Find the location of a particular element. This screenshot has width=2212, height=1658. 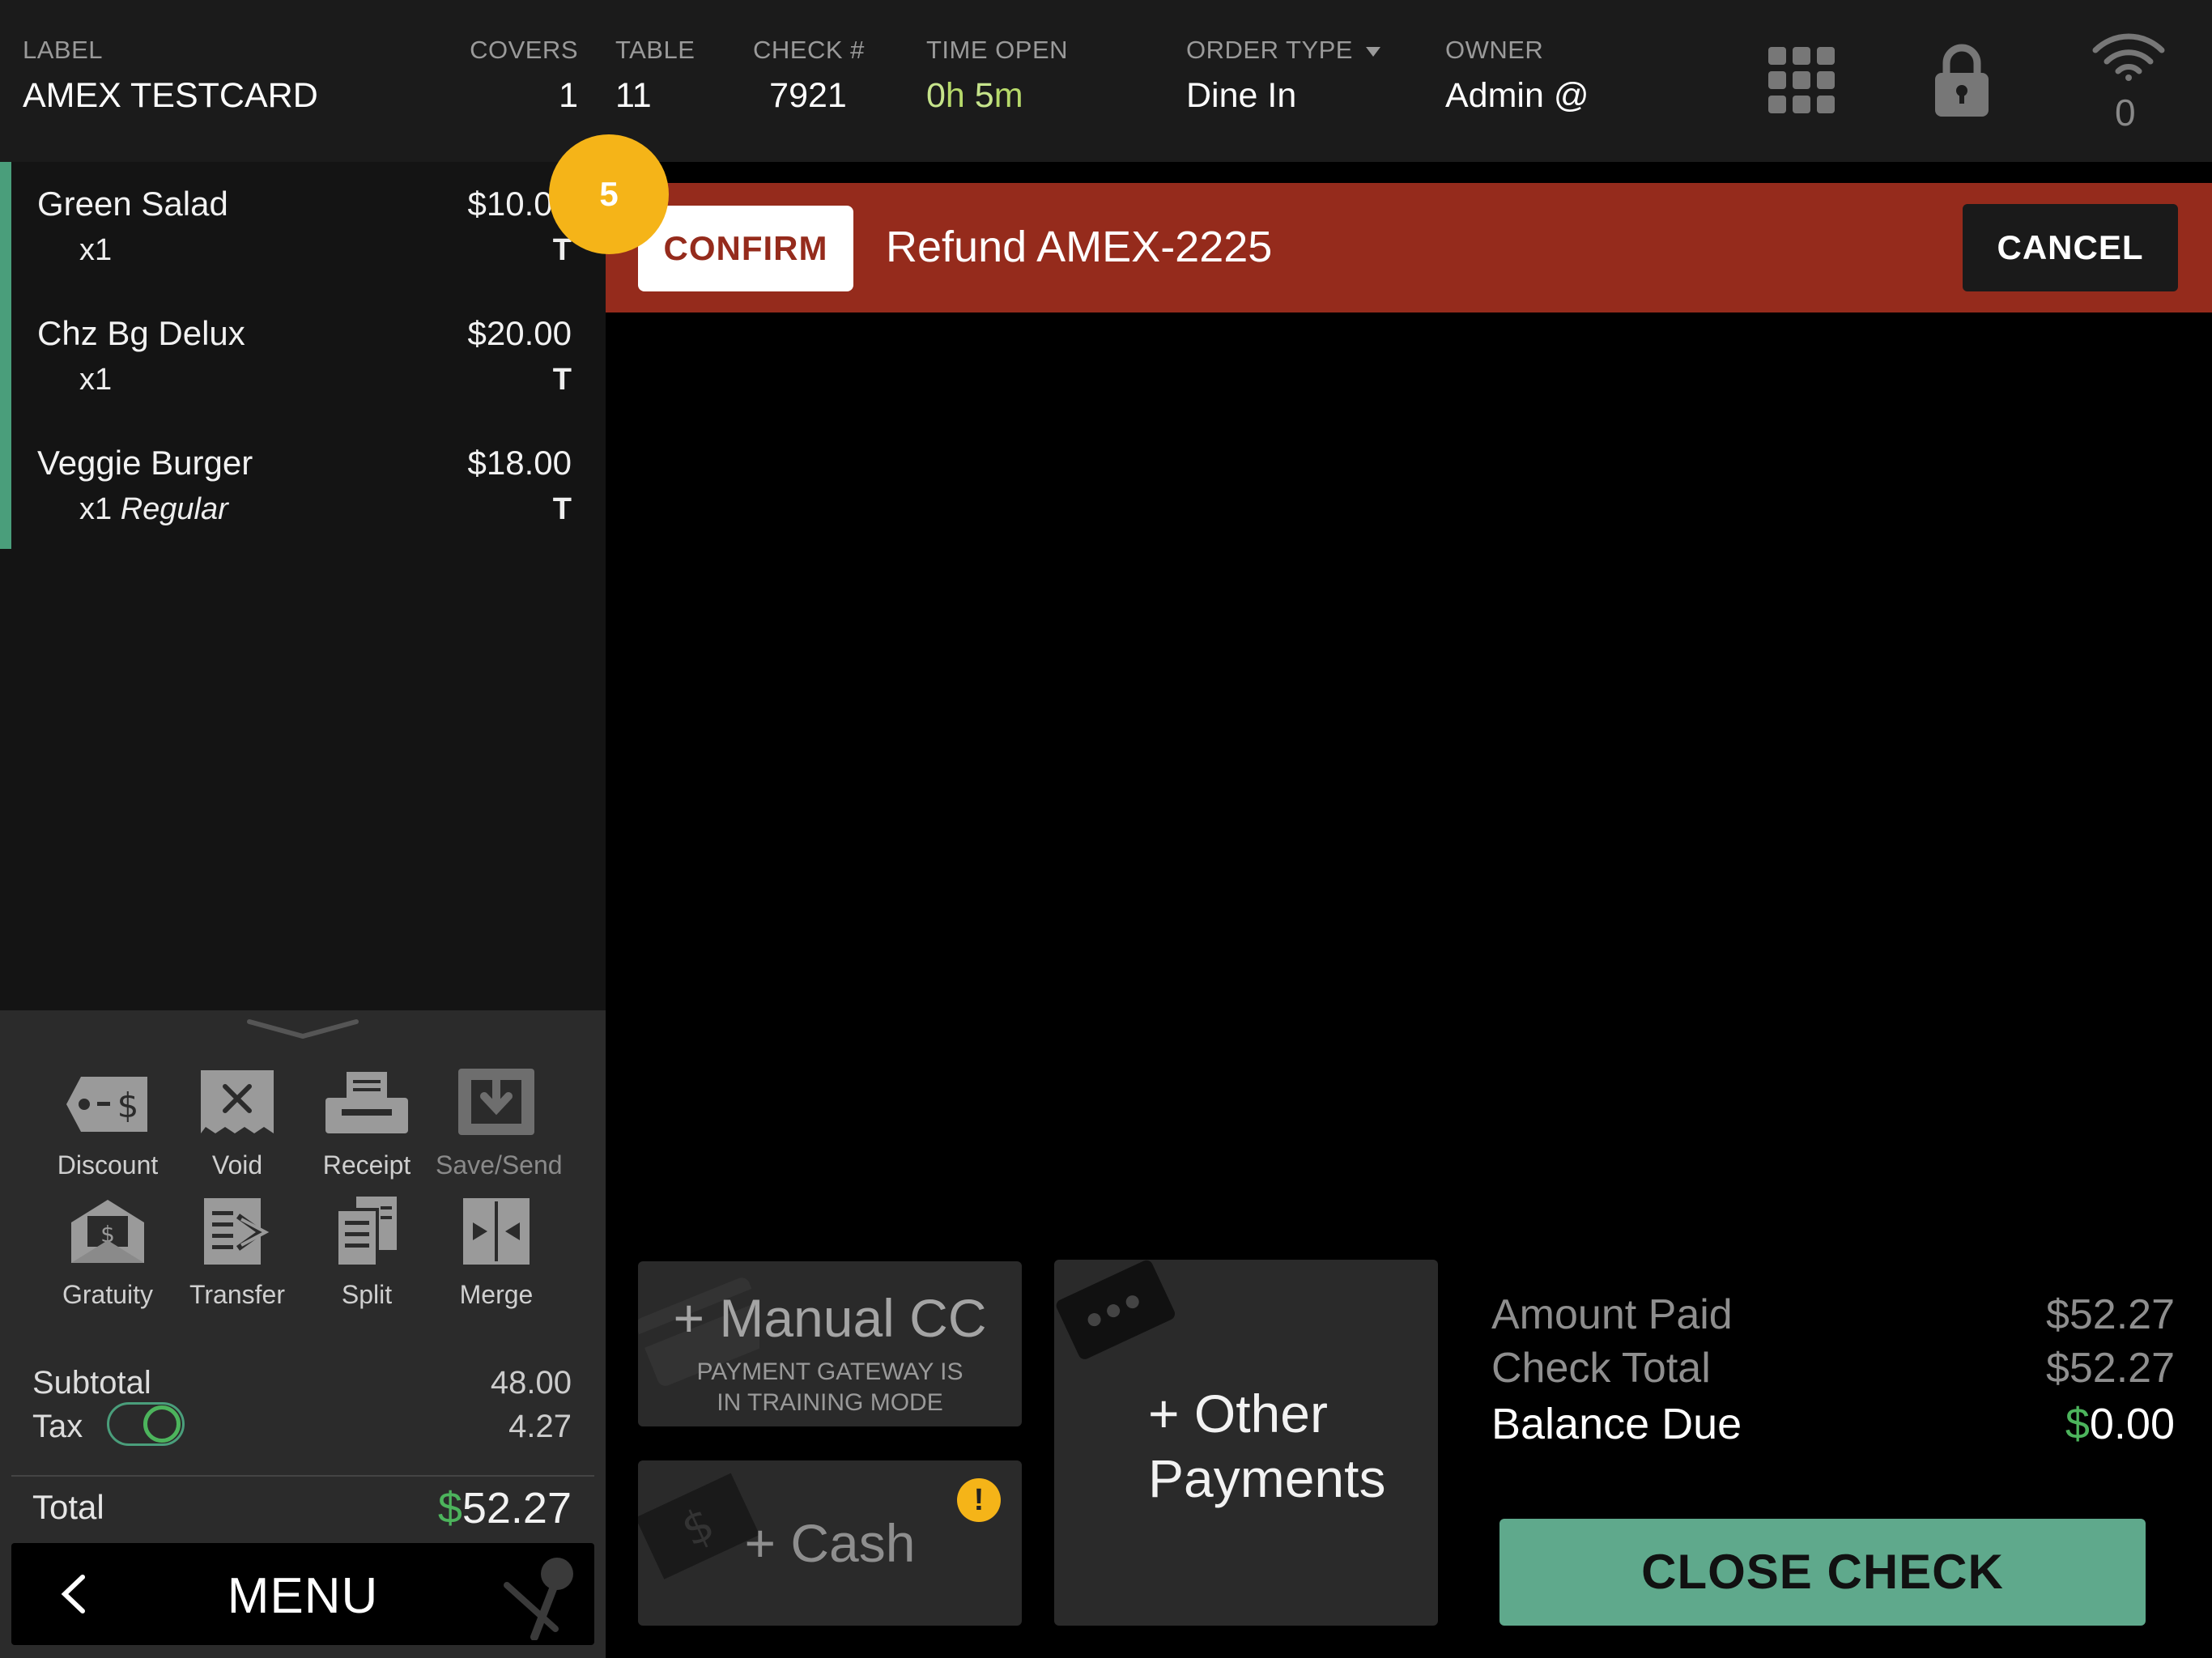

label-title: LABEL is located at coordinates (64, 50).